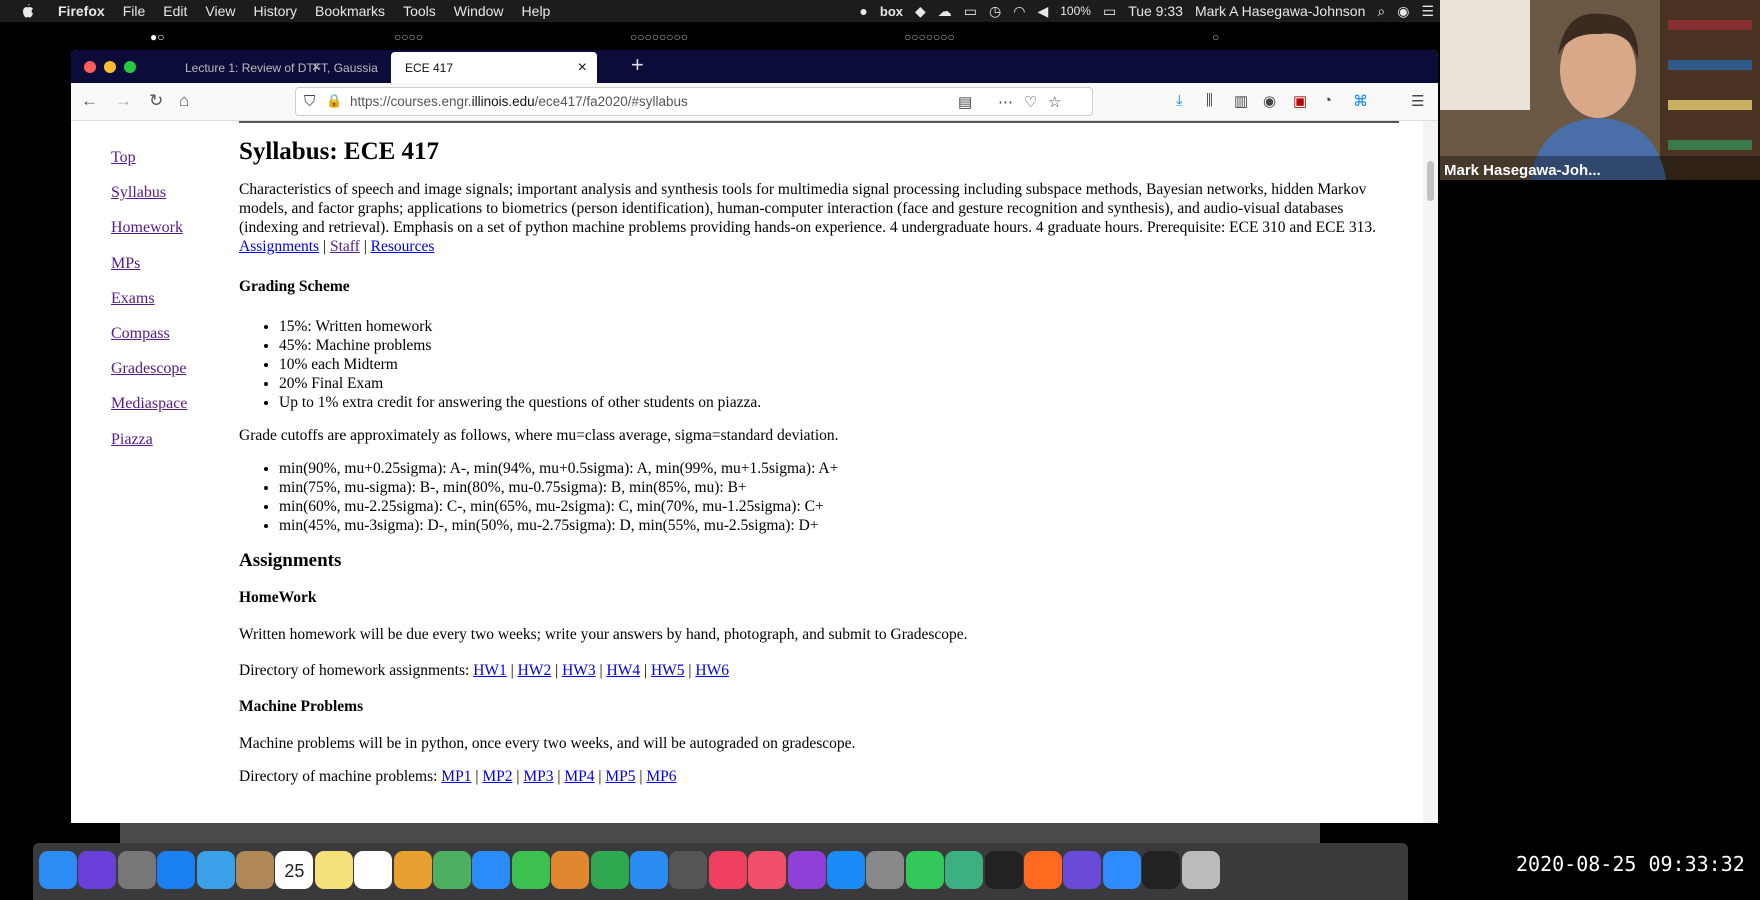 This screenshot has height=900, width=1760. Describe the element at coordinates (1417, 101) in the screenshot. I see `menu-icon: ☰` at that location.